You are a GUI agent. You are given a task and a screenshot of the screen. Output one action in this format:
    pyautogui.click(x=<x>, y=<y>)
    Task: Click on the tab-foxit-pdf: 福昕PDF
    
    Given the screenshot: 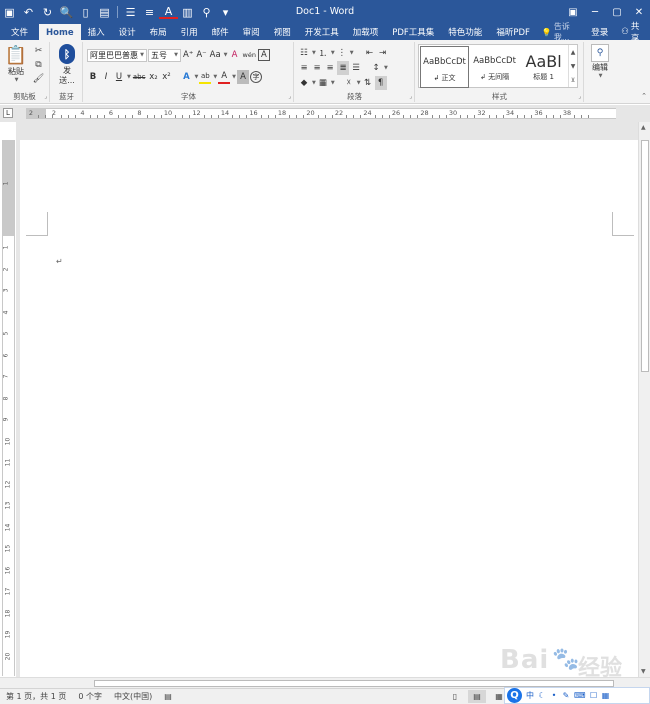 What is the action you would take?
    pyautogui.click(x=513, y=32)
    